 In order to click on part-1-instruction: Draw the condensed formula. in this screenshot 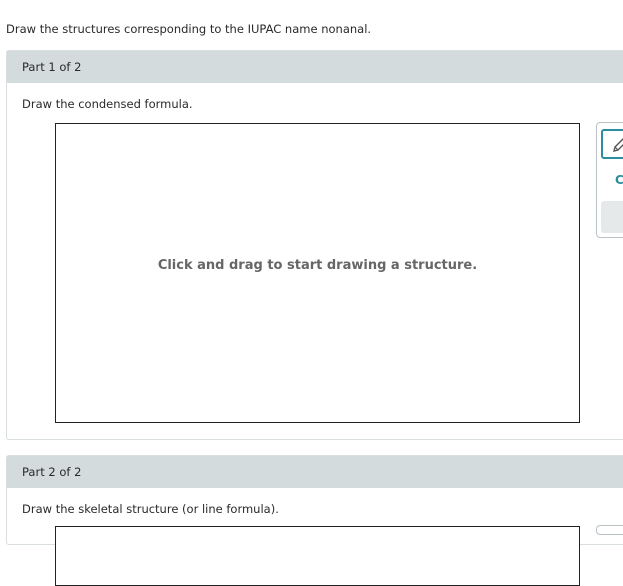, I will do `click(107, 104)`.